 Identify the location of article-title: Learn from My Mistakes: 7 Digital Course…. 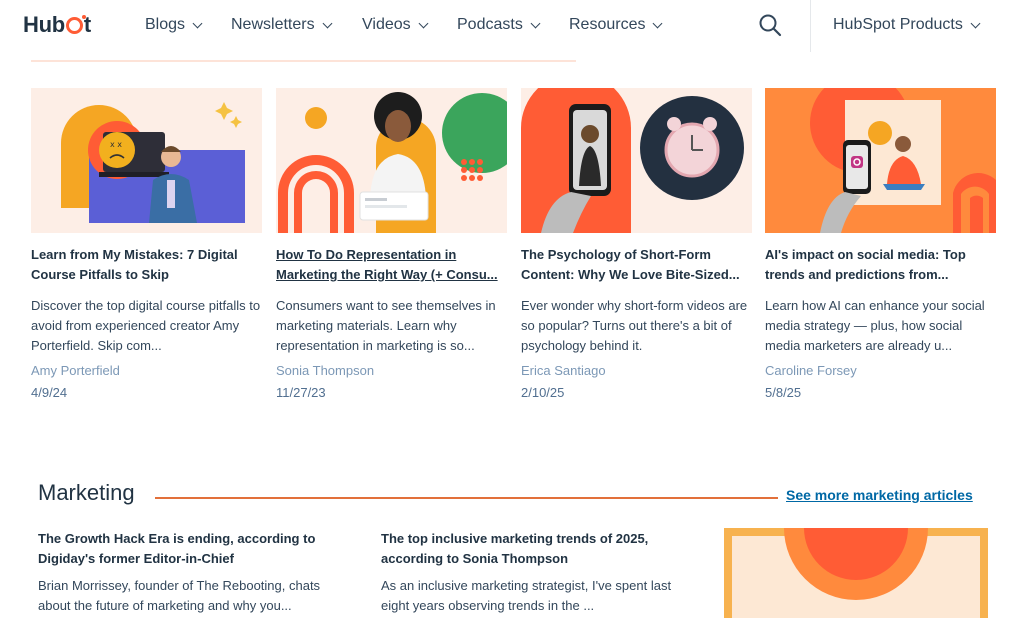
(146, 265).